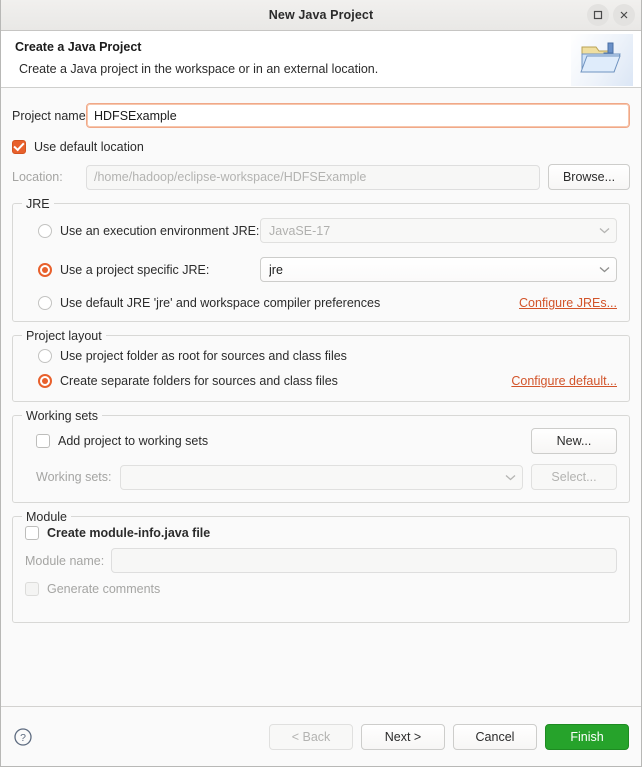 This screenshot has width=642, height=767. Describe the element at coordinates (358, 115) in the screenshot. I see `project-name-input: HDFSExample` at that location.